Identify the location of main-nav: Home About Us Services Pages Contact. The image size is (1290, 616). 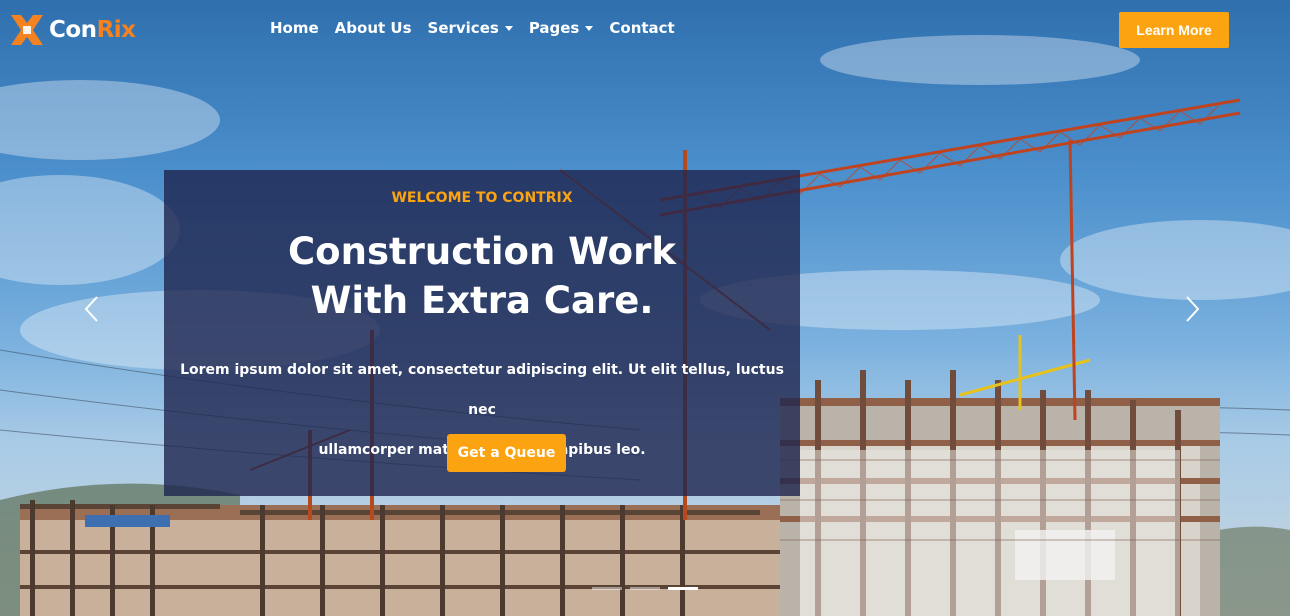
(480, 28).